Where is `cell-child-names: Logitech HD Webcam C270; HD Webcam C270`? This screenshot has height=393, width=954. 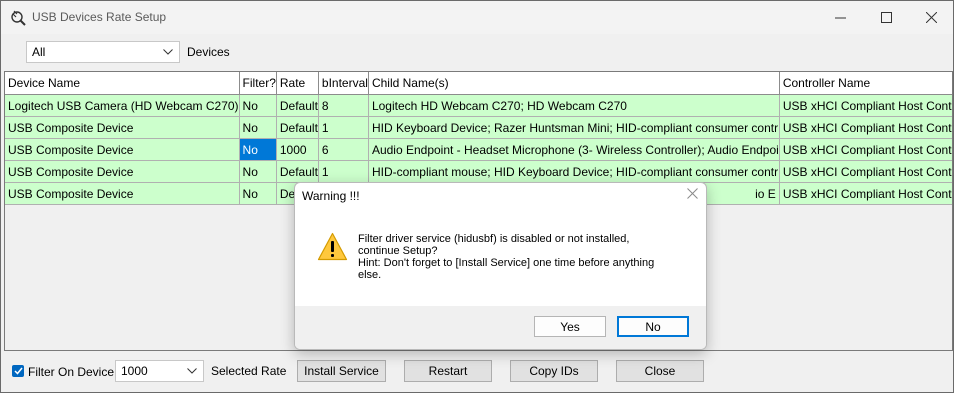 cell-child-names: Logitech HD Webcam C270; HD Webcam C270 is located at coordinates (574, 105).